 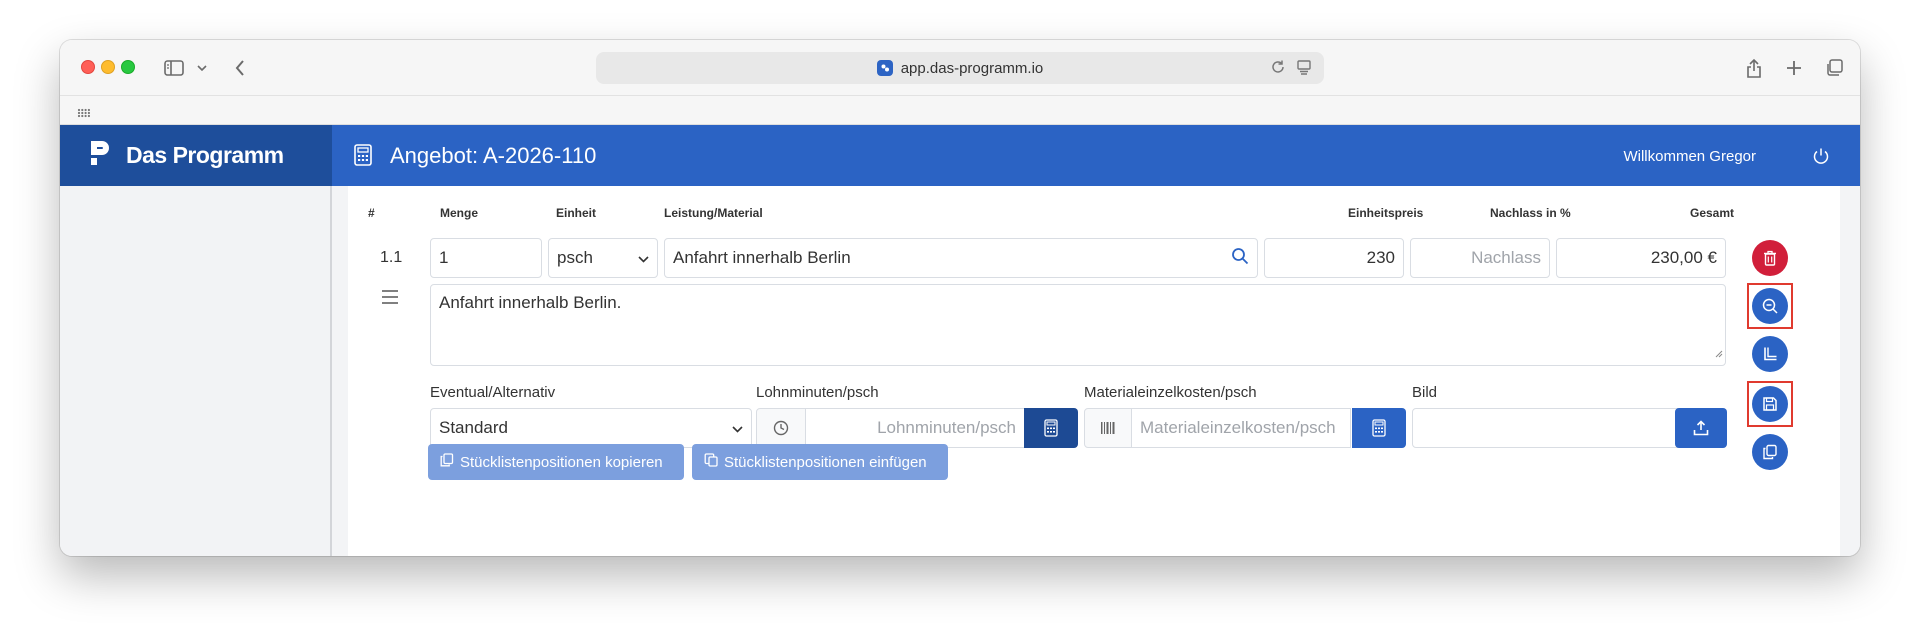 I want to click on drag-handle-icon, so click(x=390, y=299).